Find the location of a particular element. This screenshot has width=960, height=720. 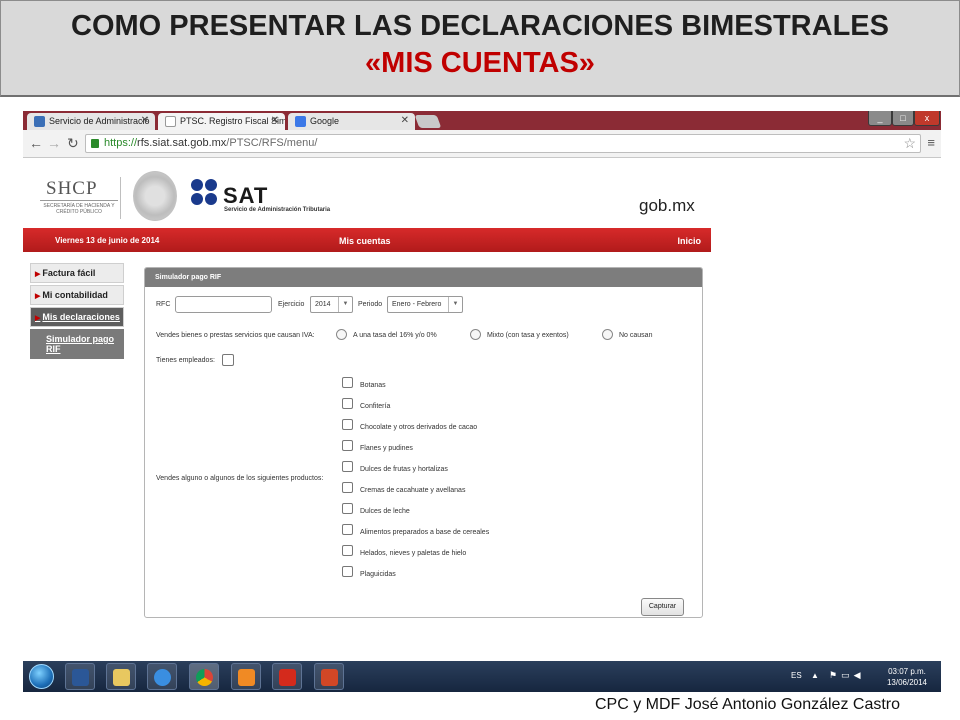

word-icon is located at coordinates (80, 677).